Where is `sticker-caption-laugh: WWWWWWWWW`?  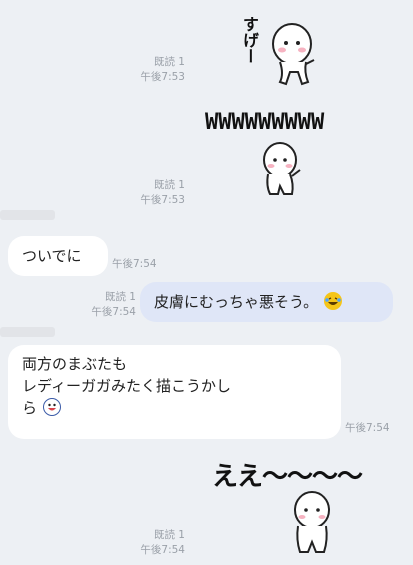 sticker-caption-laugh: WWWWWWWWW is located at coordinates (265, 122).